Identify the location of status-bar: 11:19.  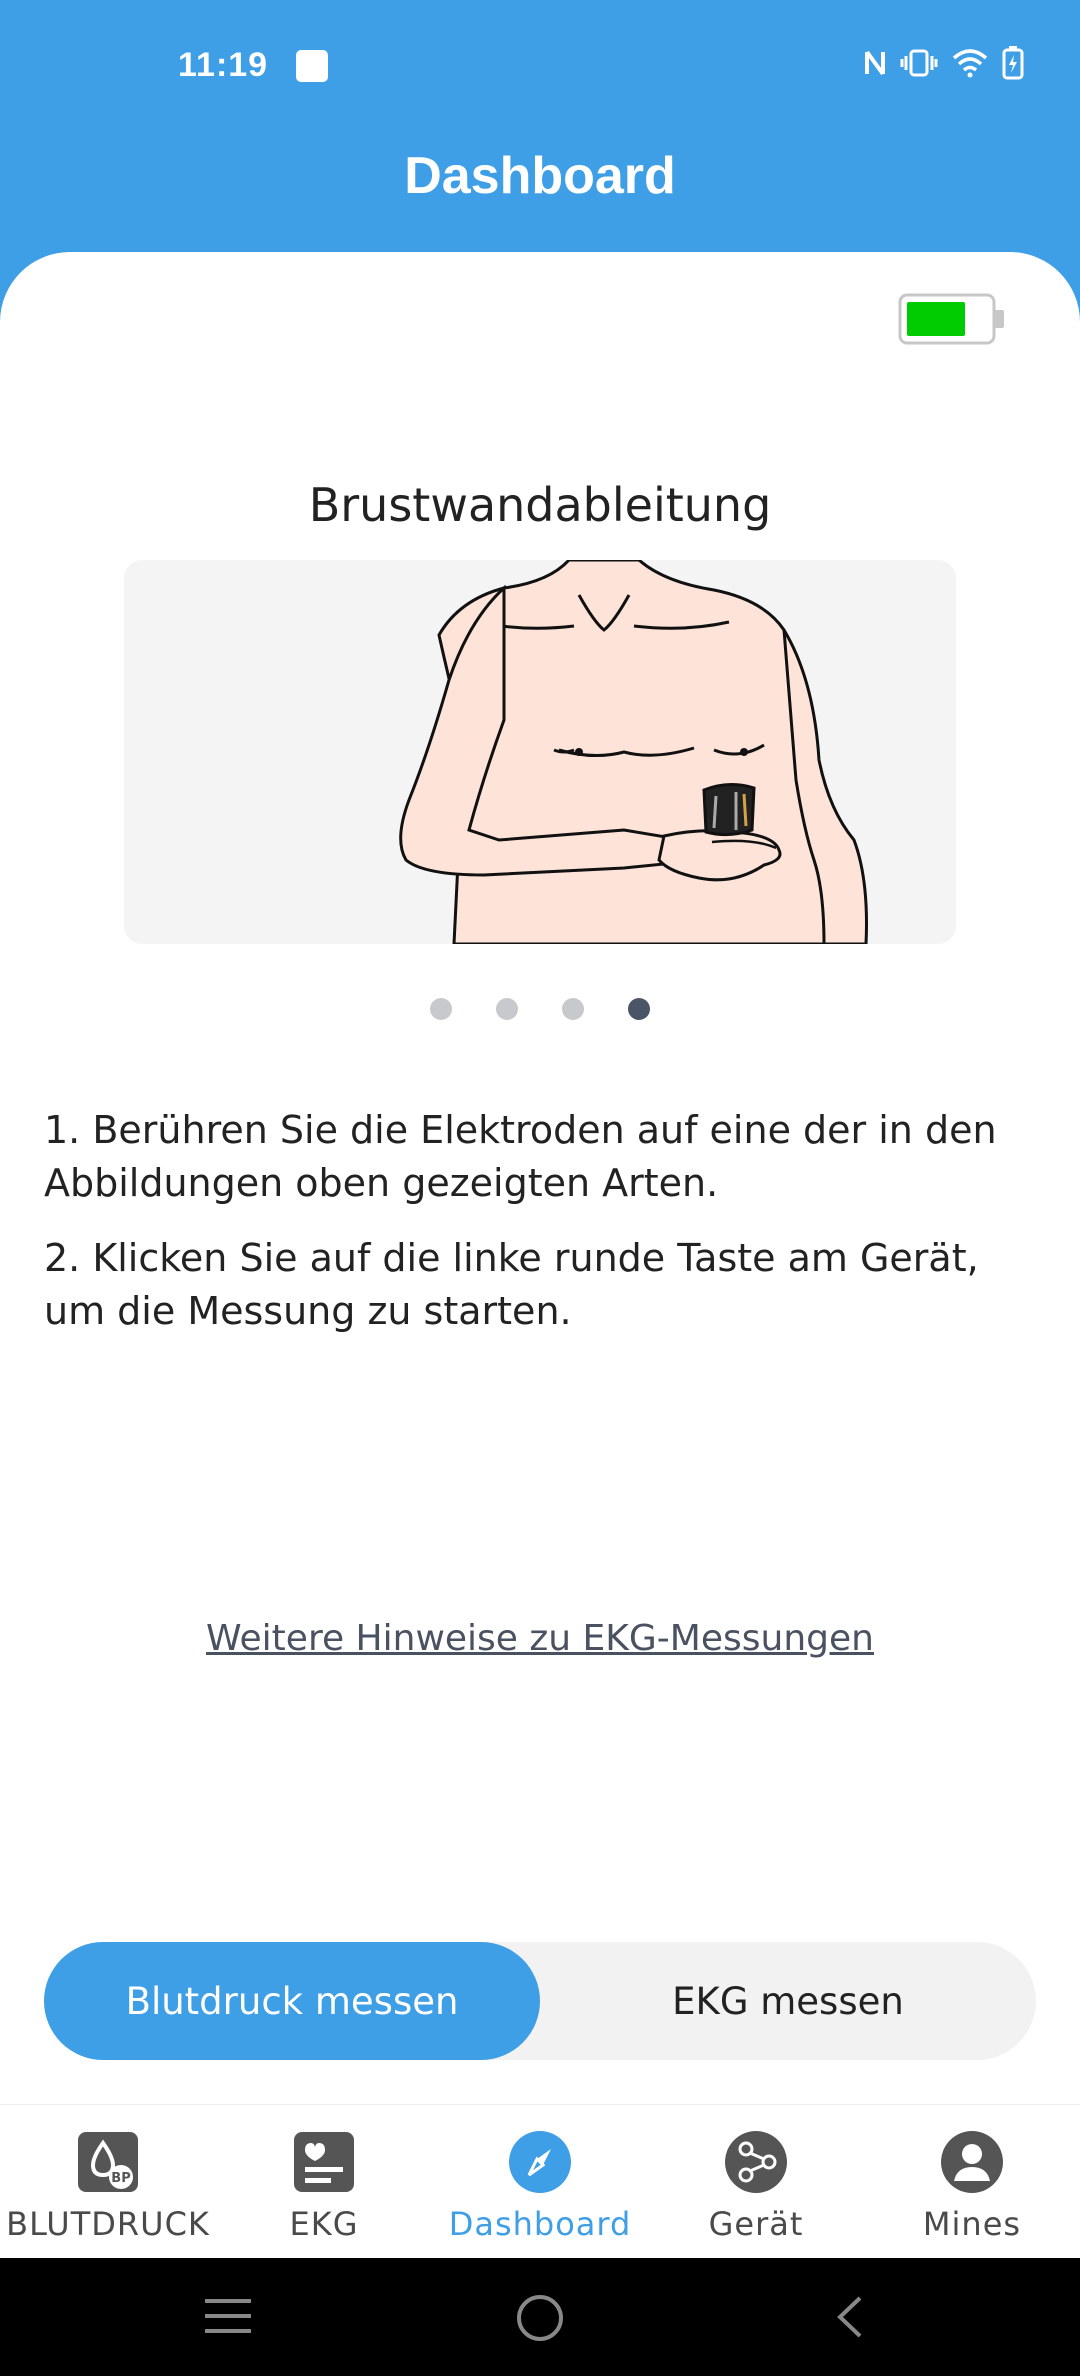
(540, 66).